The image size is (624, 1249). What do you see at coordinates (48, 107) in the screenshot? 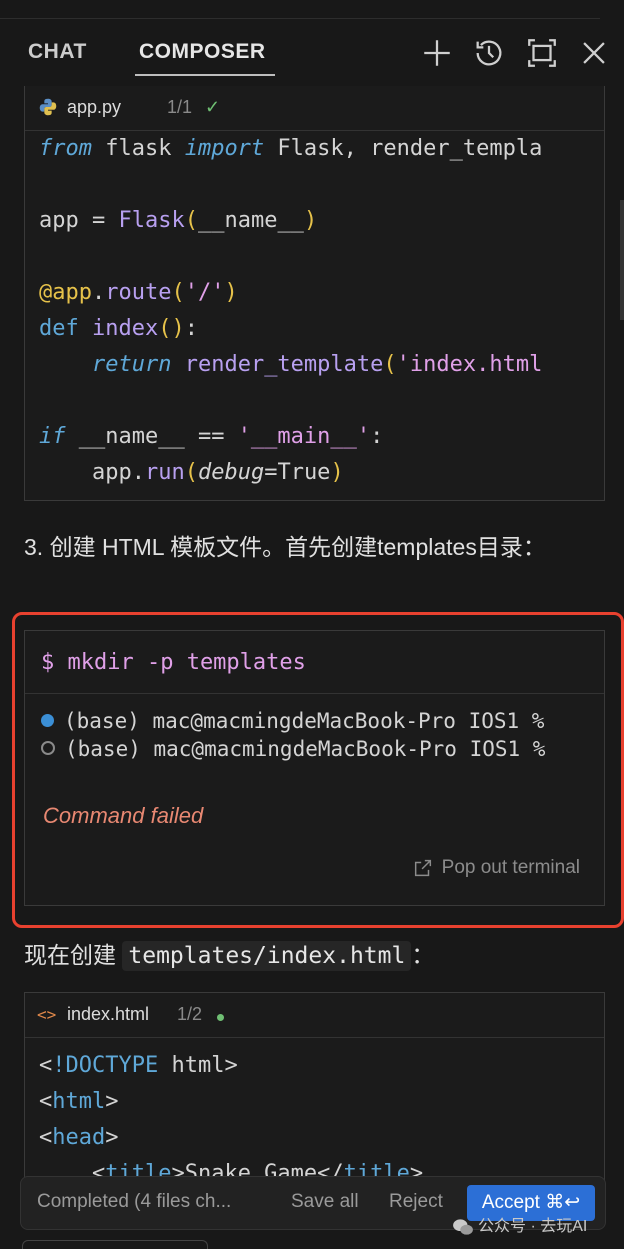
I see `python-file-icon` at bounding box center [48, 107].